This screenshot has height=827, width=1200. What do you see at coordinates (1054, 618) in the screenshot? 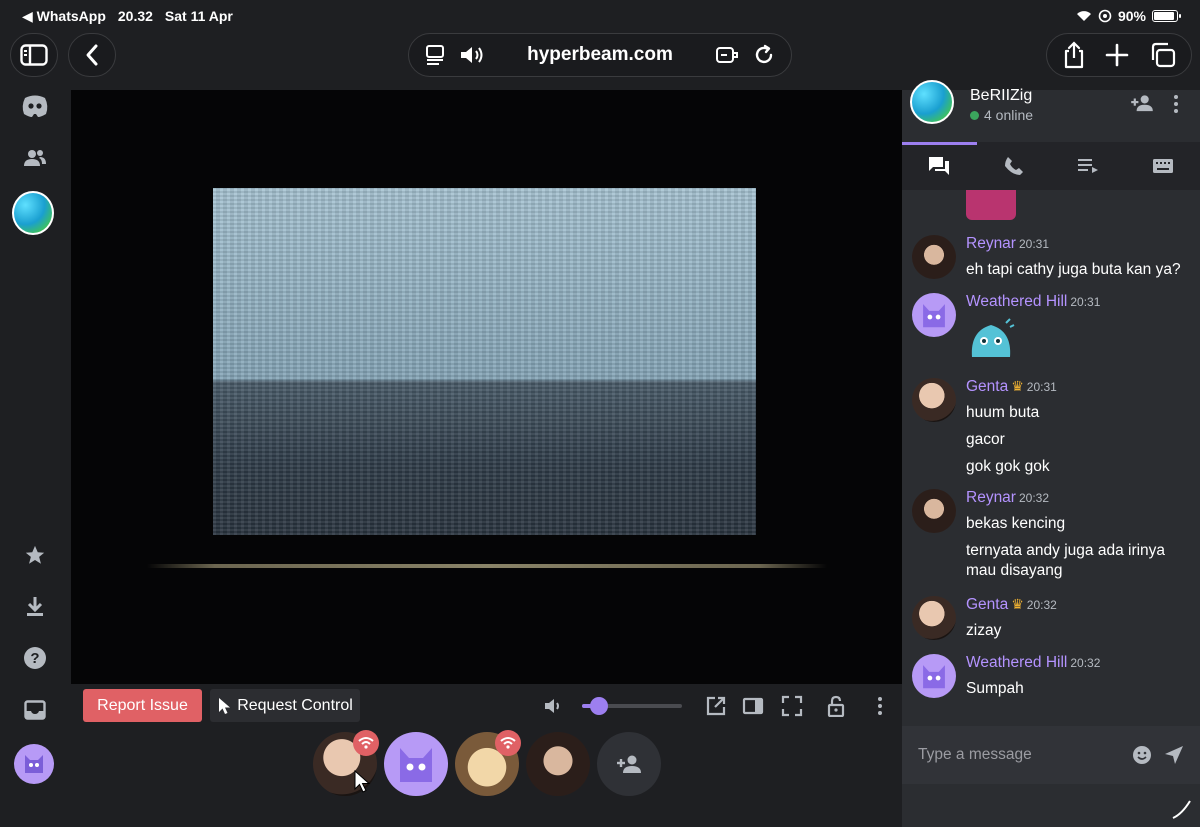
I see `chat-message: Genta ♛ 20:32 zizay` at bounding box center [1054, 618].